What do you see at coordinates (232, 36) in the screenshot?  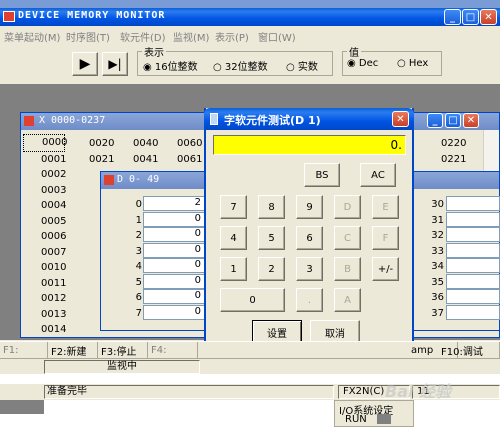 I see `menu-item-display: 表示(P)` at bounding box center [232, 36].